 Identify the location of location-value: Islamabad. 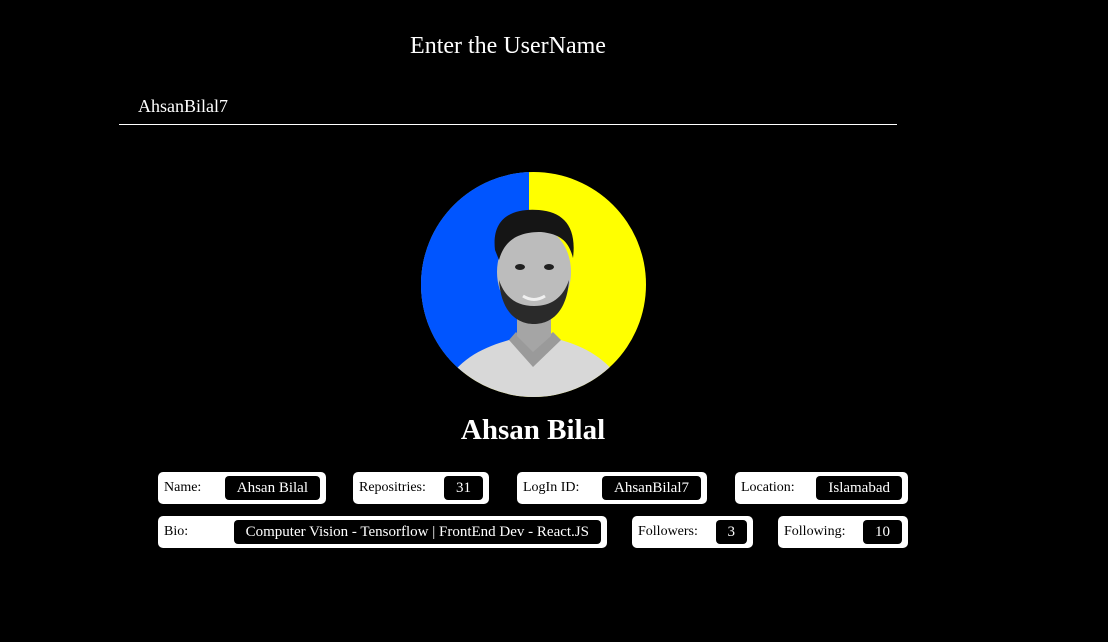
(859, 488).